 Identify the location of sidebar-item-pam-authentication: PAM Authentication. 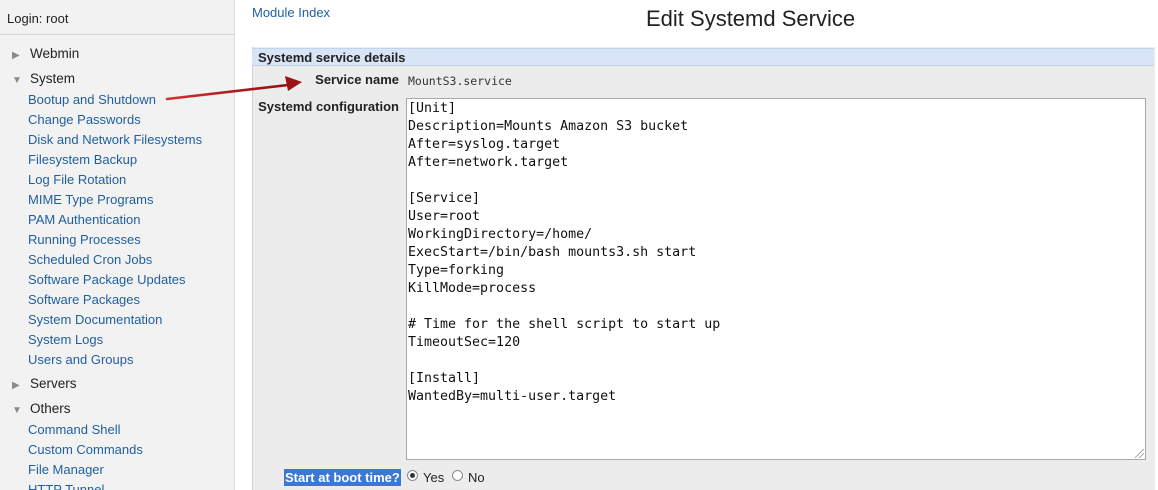
(84, 220).